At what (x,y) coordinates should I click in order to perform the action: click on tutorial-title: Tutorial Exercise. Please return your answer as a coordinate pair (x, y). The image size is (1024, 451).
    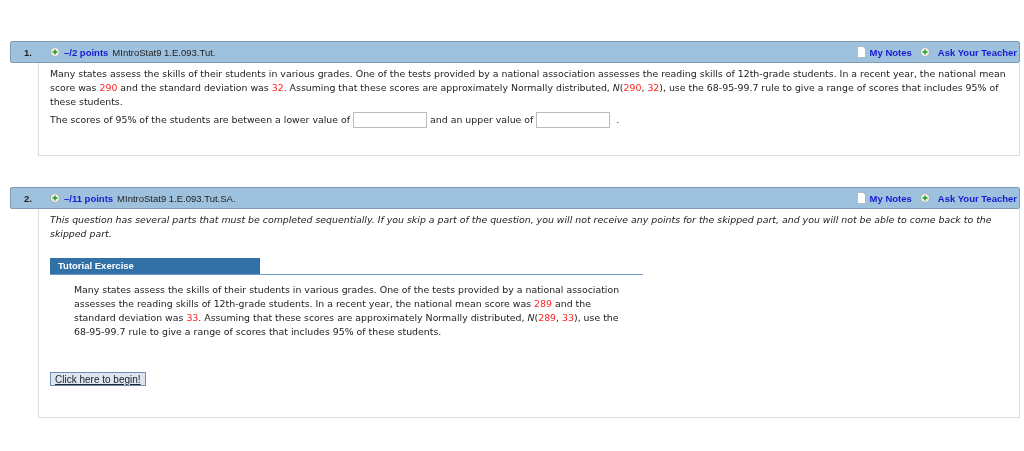
    Looking at the image, I should click on (155, 266).